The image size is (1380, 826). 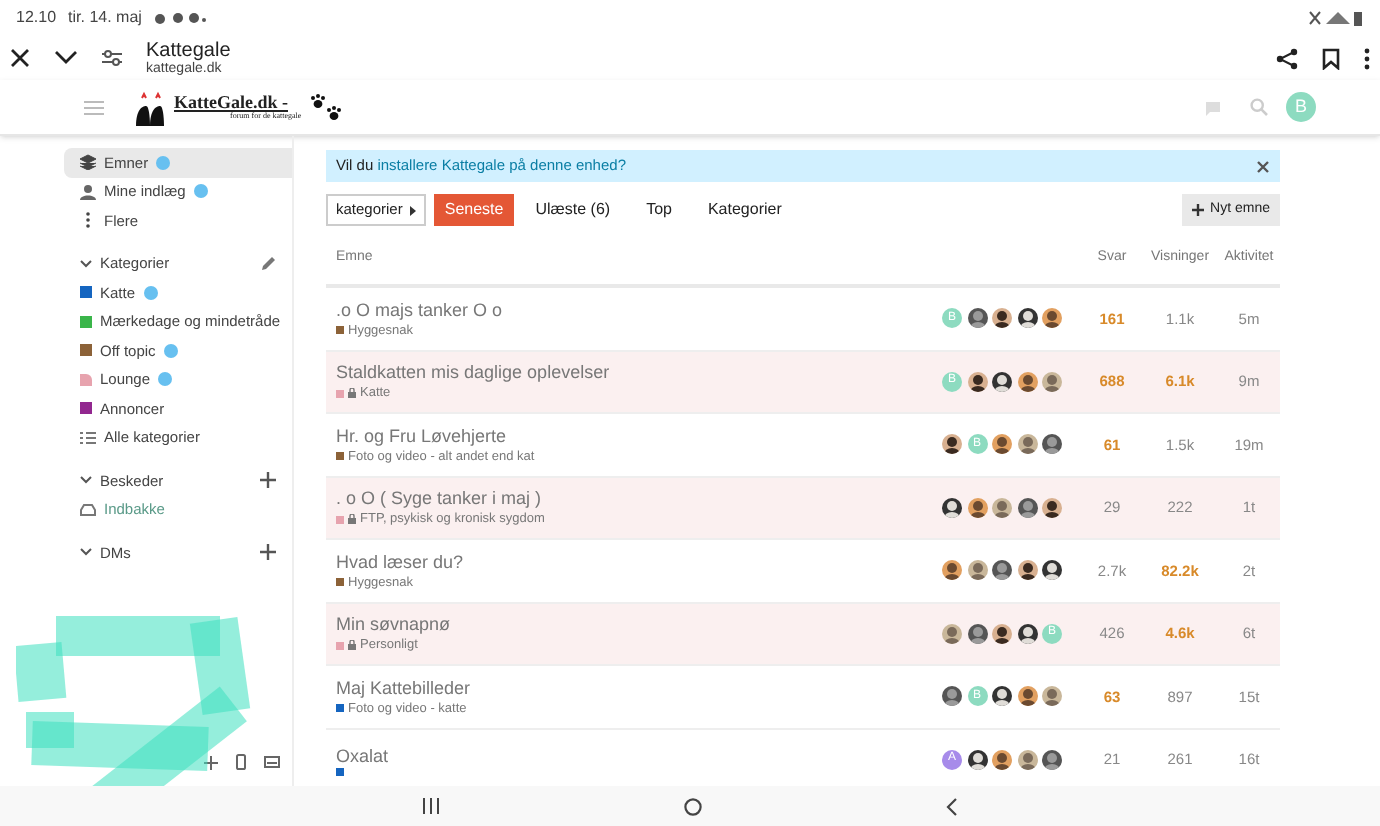 I want to click on topic-title: Maj Kattebilleder, so click(x=639, y=687).